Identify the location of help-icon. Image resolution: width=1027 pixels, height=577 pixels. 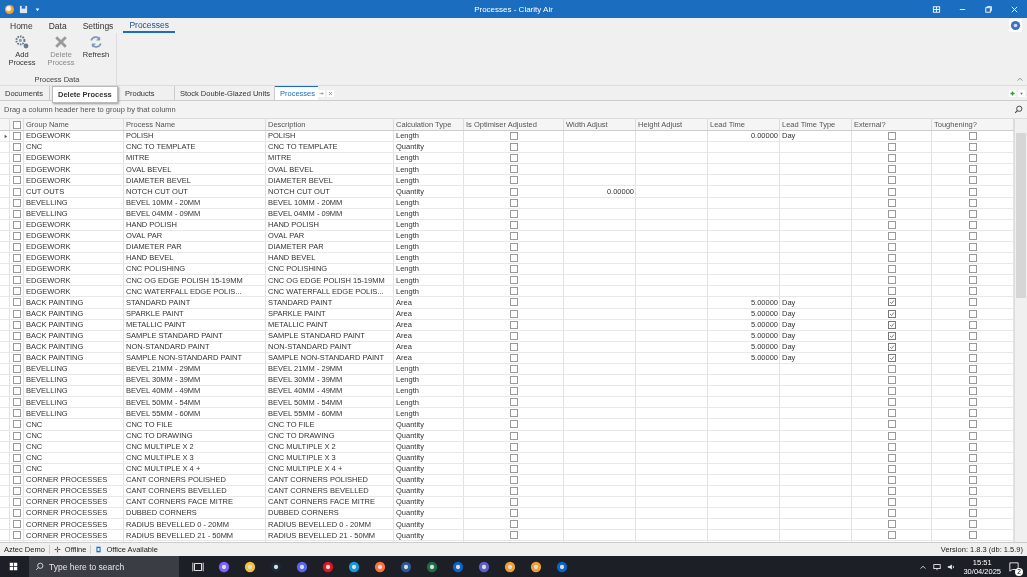
(1015, 25).